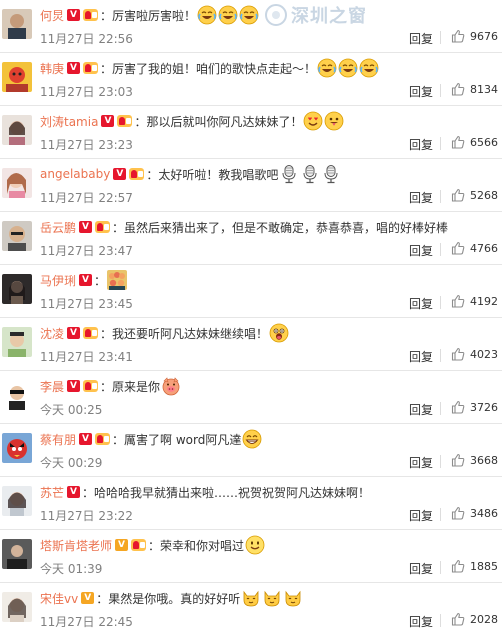 The height and width of the screenshot is (631, 502). What do you see at coordinates (136, 386) in the screenshot?
I see `comment-text: 原来是你` at bounding box center [136, 386].